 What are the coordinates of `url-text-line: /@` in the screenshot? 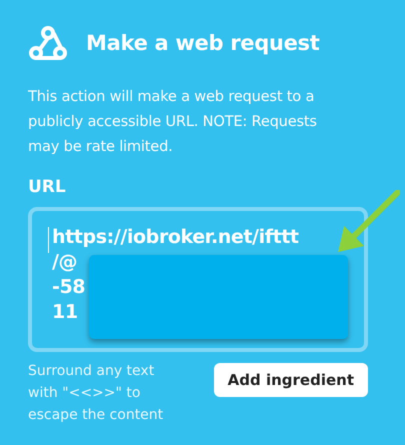 It's located at (65, 262).